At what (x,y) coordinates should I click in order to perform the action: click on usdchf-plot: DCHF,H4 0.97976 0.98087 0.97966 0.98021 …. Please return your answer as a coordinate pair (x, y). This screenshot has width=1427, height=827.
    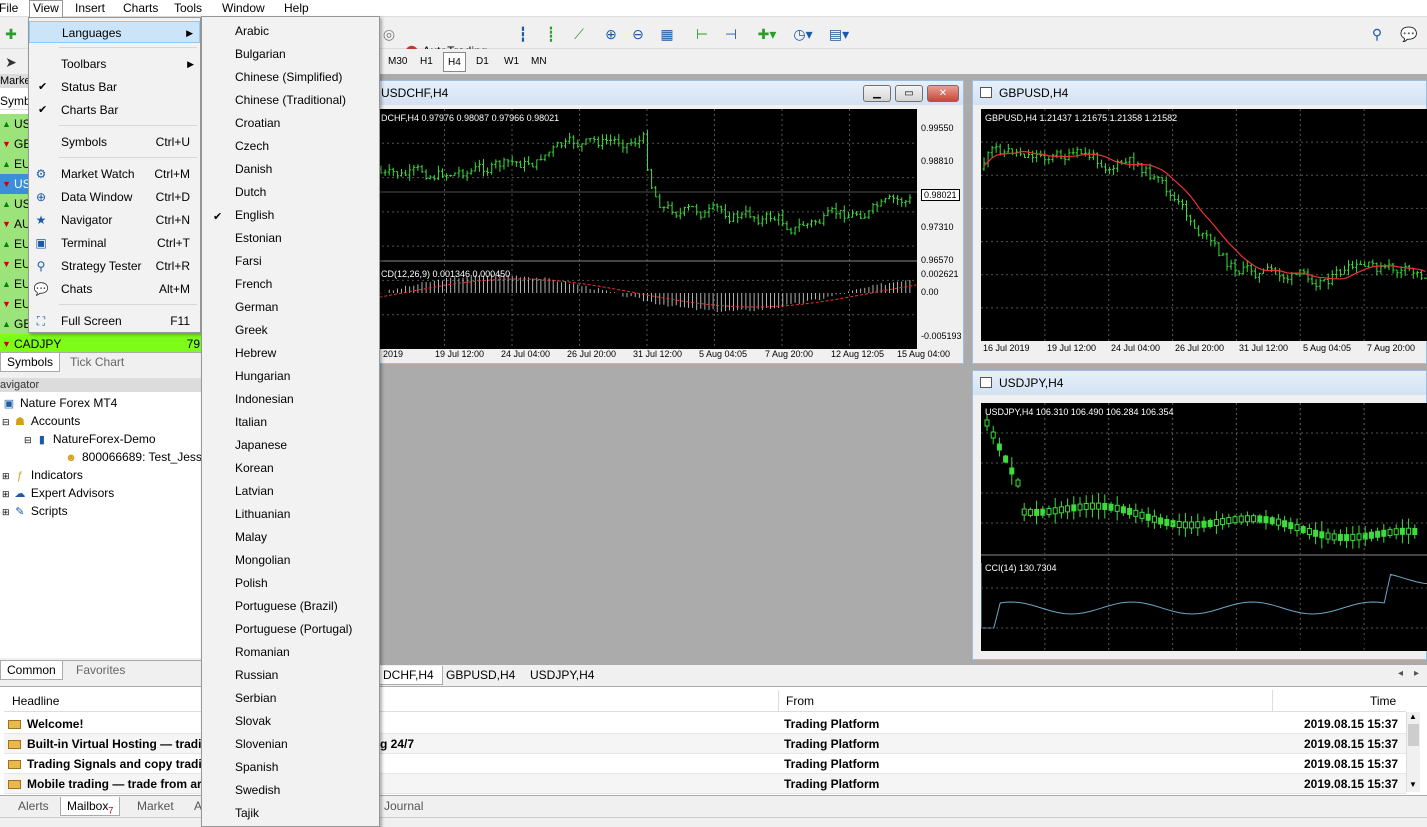
    Looking at the image, I should click on (647, 229).